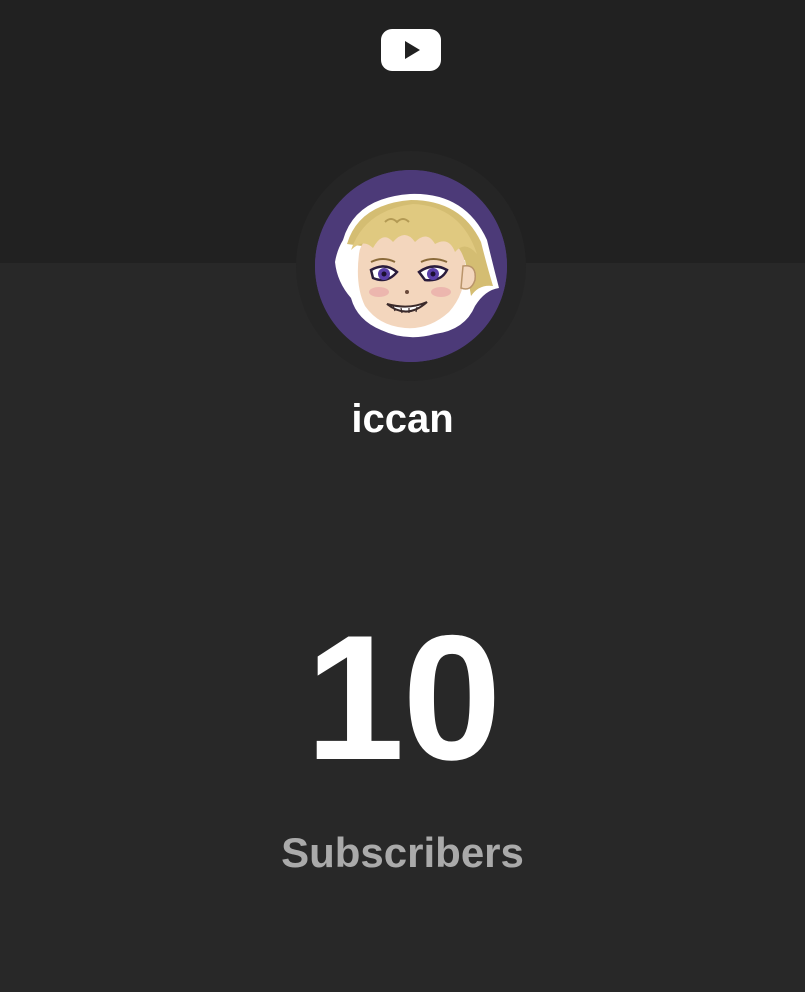 The width and height of the screenshot is (805, 992). I want to click on subscriber-label: Subscribers, so click(402, 852).